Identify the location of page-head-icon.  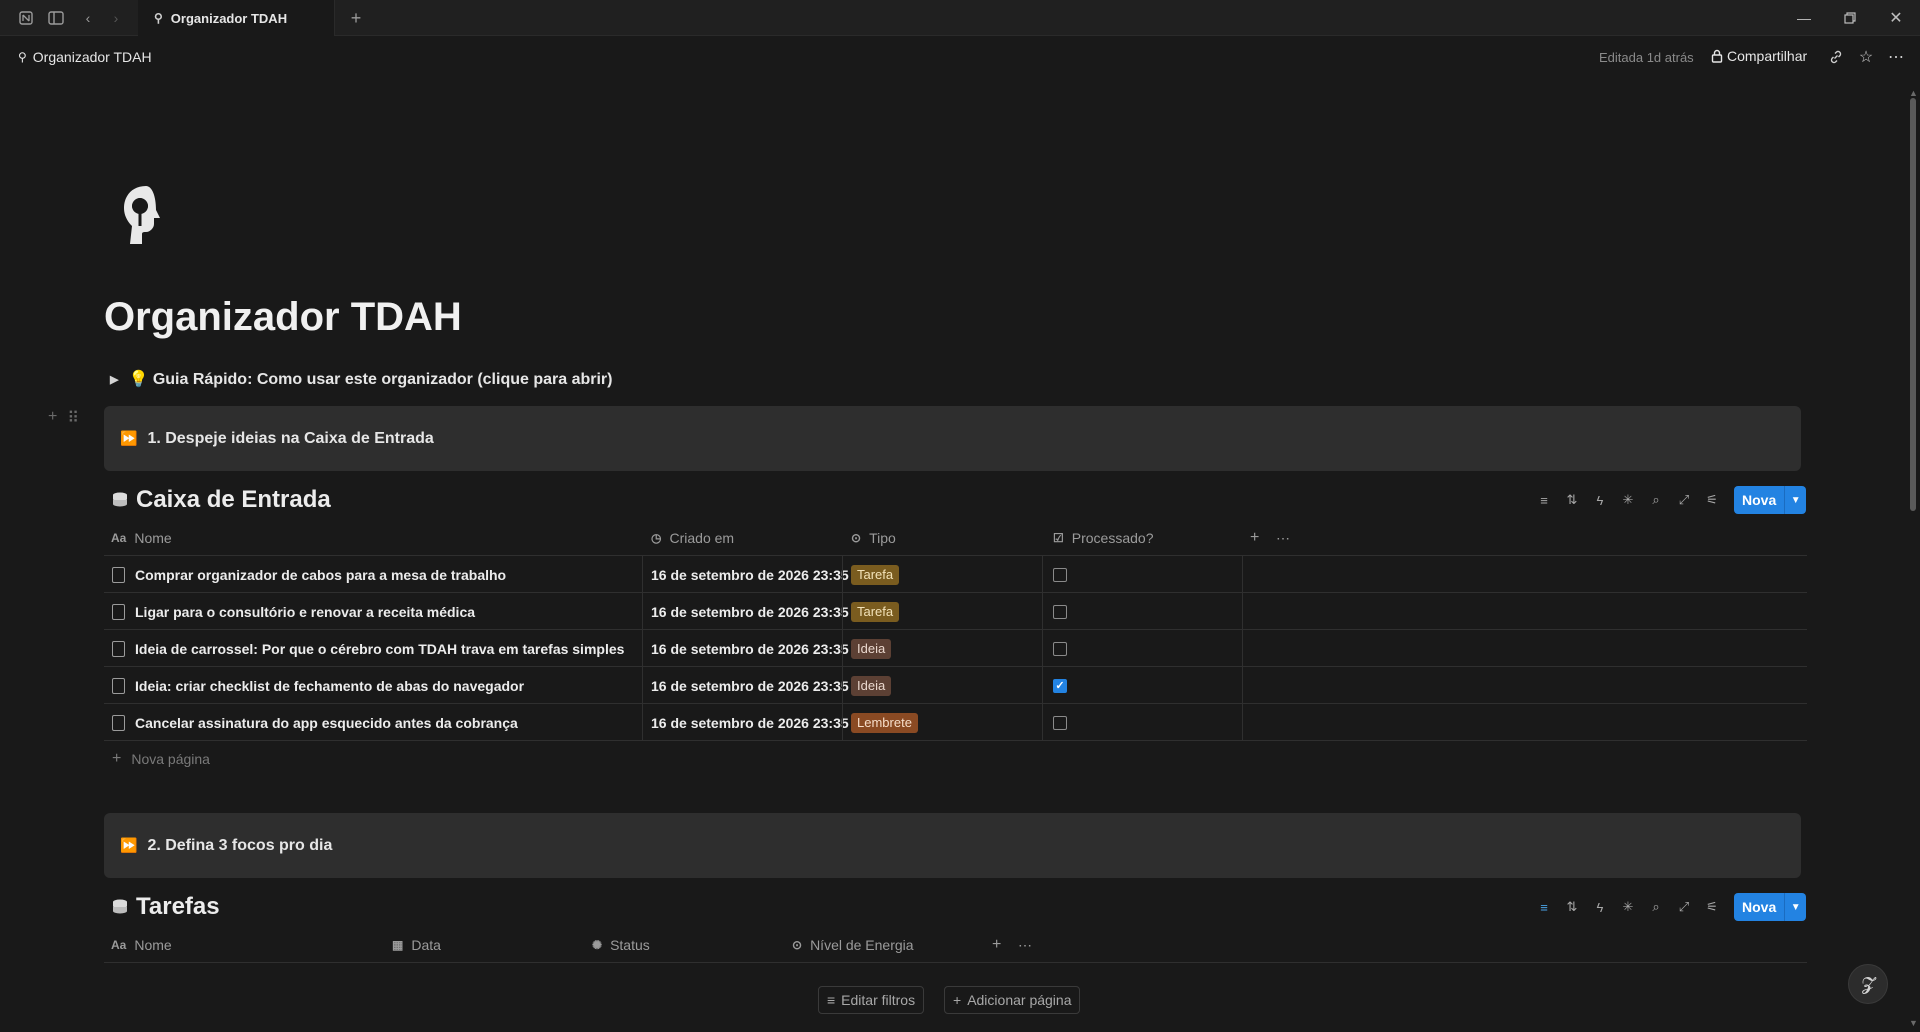
(146, 215).